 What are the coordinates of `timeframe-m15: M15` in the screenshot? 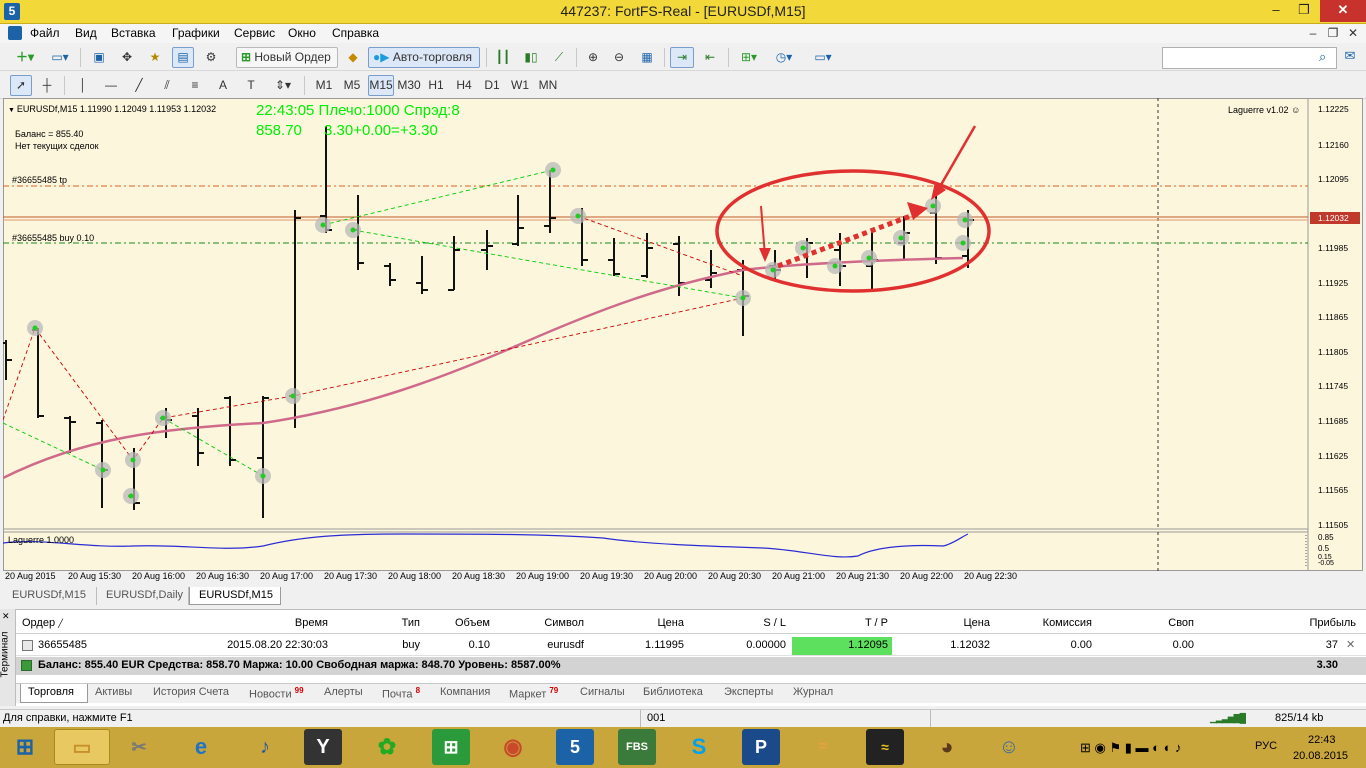 It's located at (381, 85).